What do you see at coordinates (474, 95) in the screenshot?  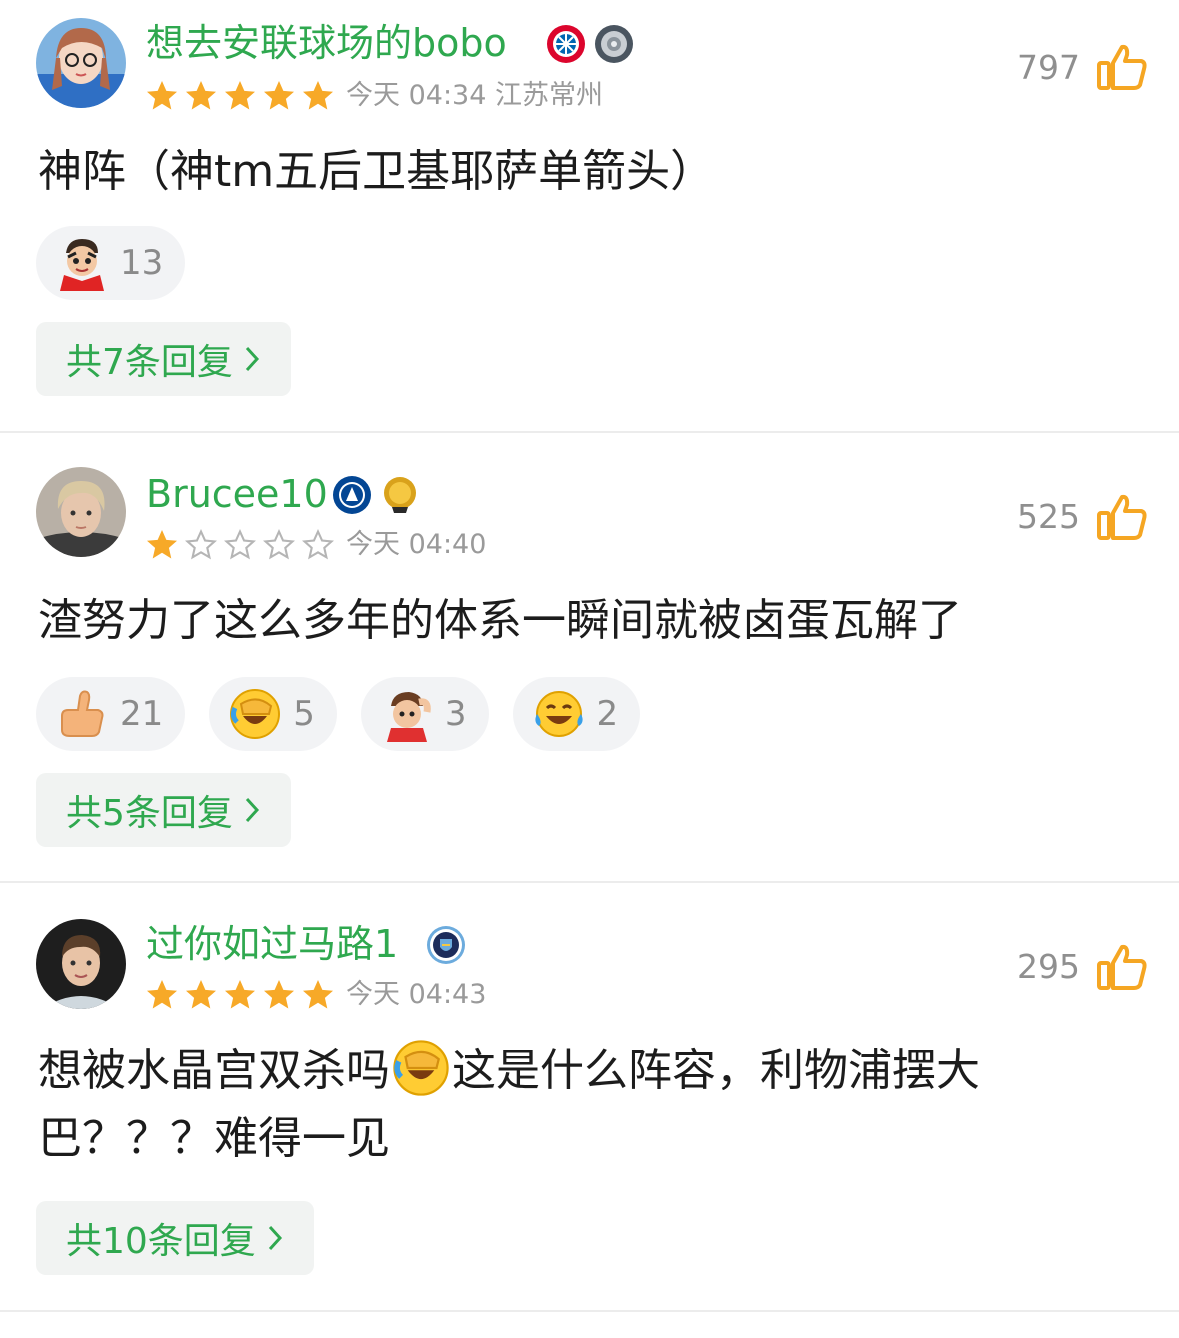 I see `comment-meta: 今天 04:34 江苏常州` at bounding box center [474, 95].